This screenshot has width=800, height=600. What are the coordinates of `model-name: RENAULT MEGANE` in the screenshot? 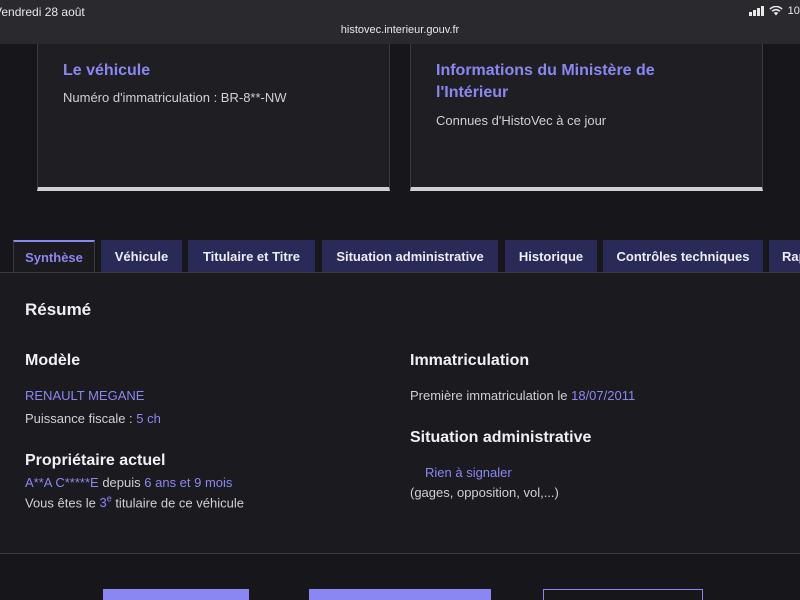 It's located at (84, 395).